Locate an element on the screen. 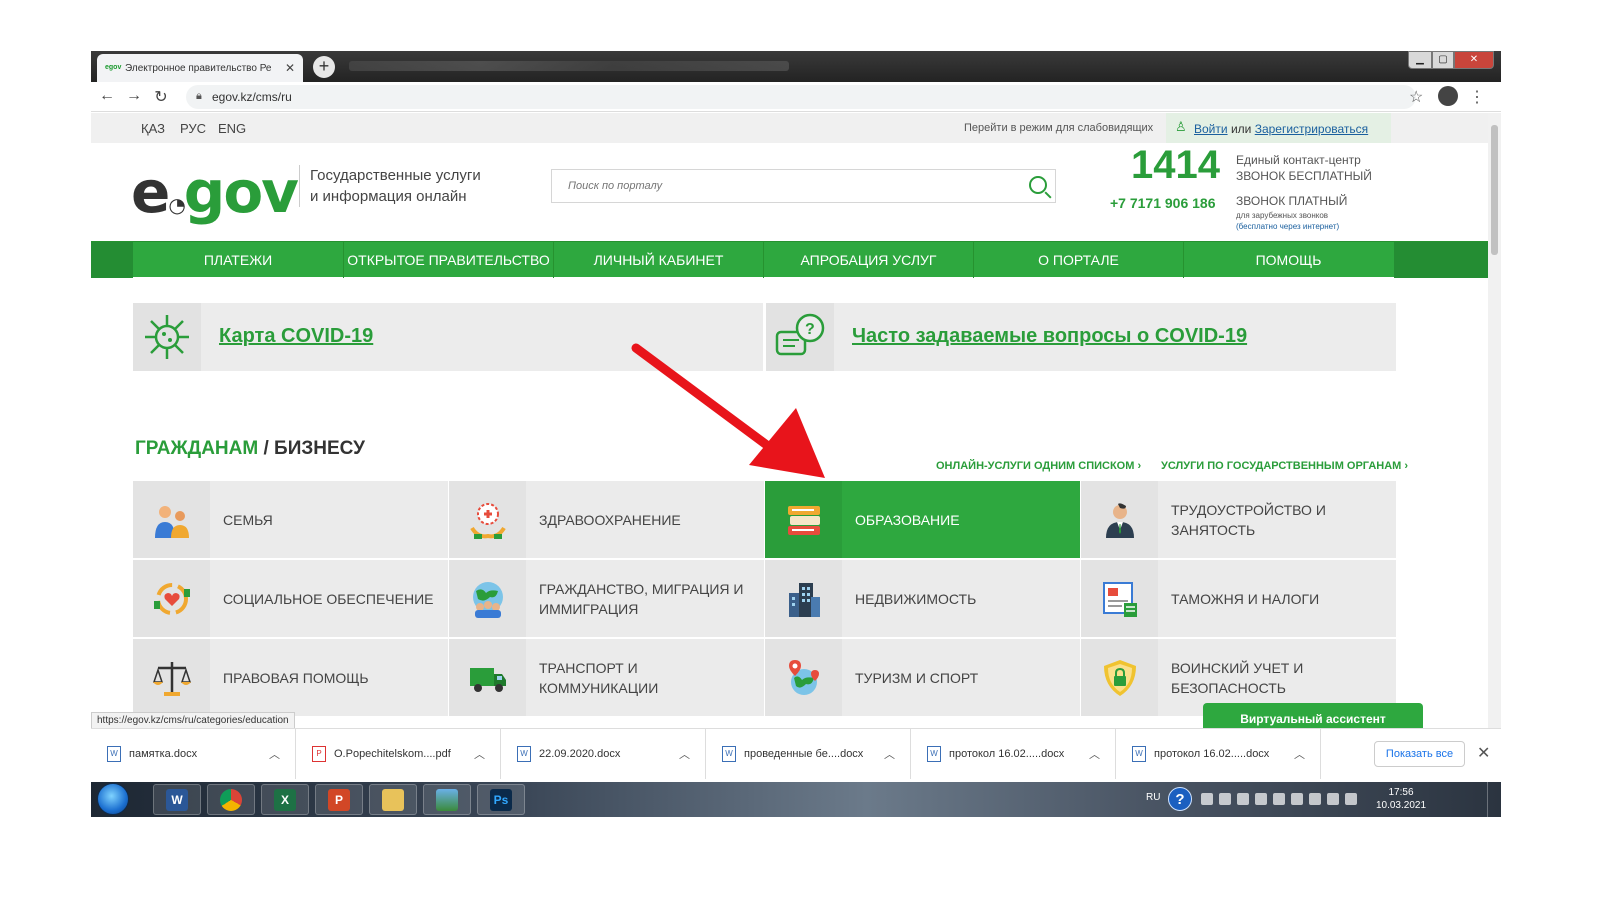 The image size is (1600, 900). reload-icon: ↻ is located at coordinates (161, 97).